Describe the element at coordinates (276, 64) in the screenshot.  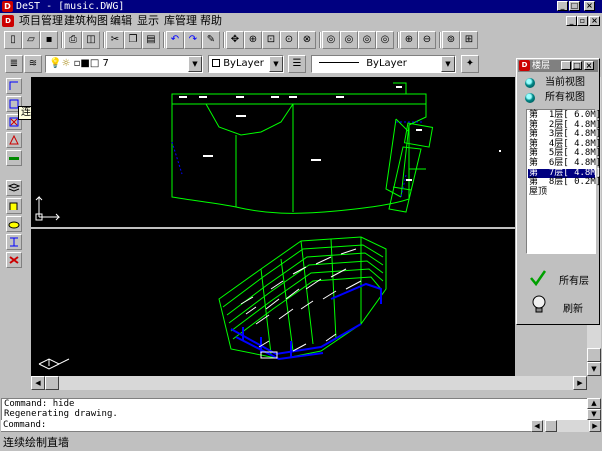
I see `color-dropdown-arrow-icon: ▼` at that location.